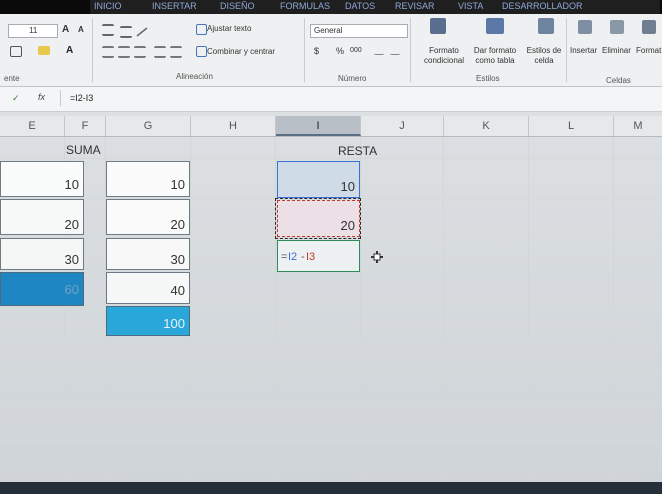 The image size is (662, 494). What do you see at coordinates (32, 126) in the screenshot?
I see `column-header-e: E` at bounding box center [32, 126].